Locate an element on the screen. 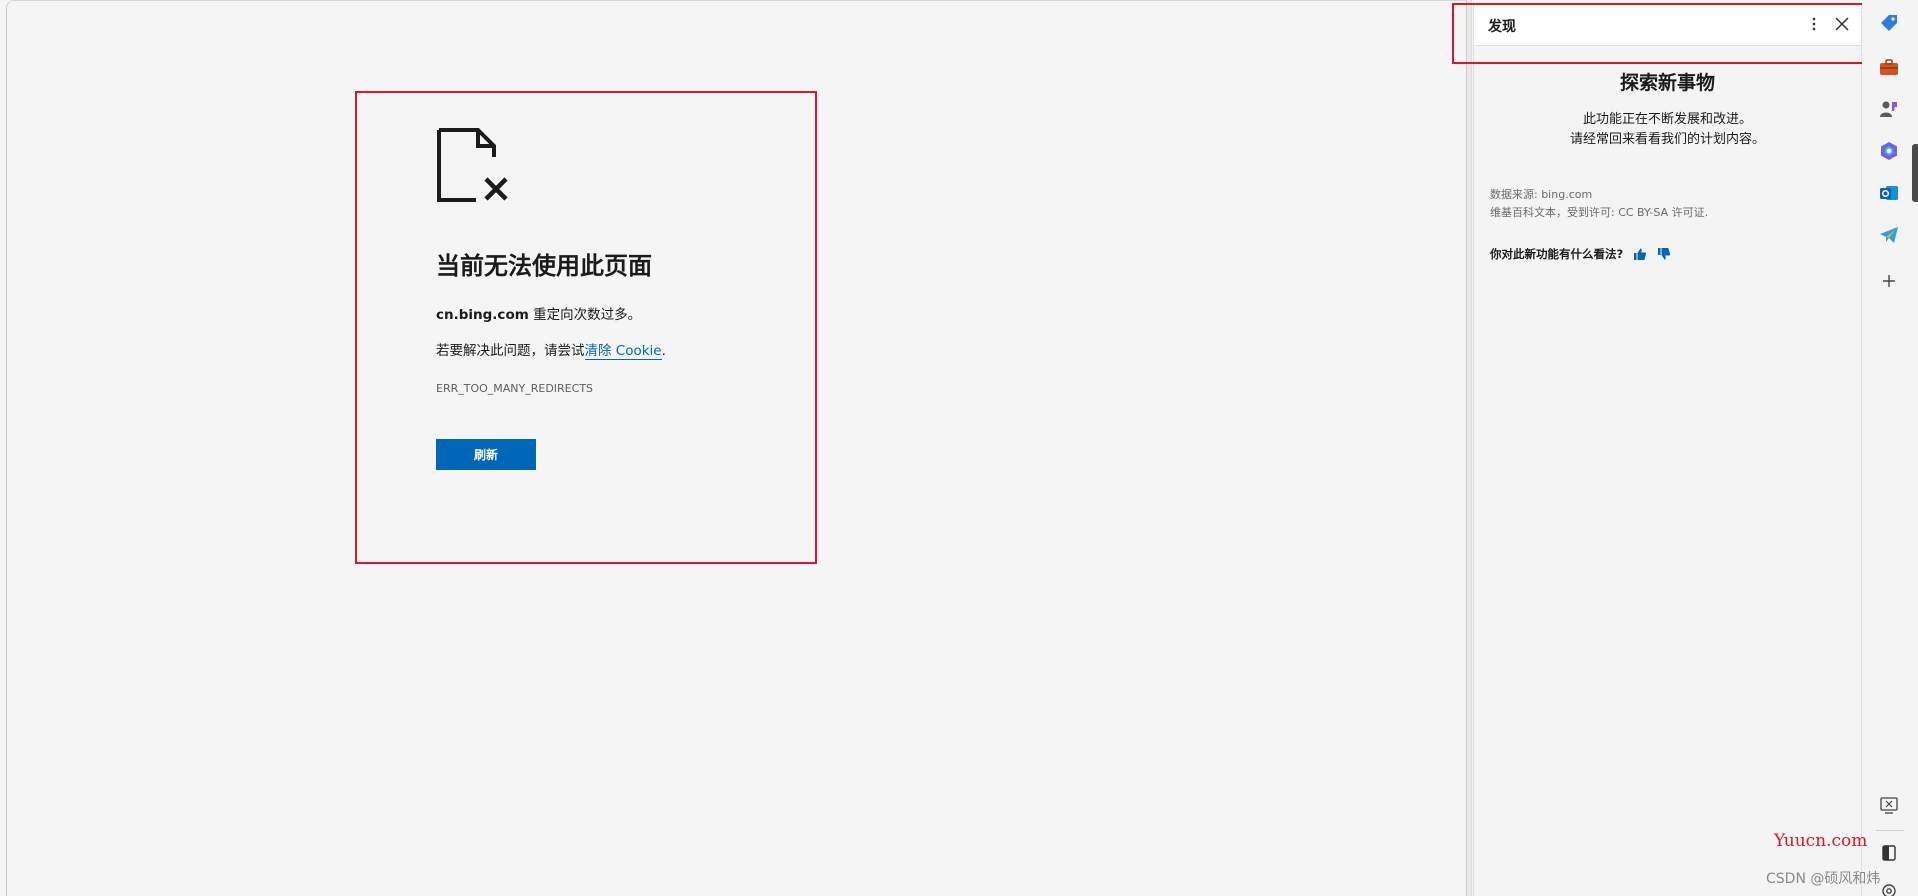 The height and width of the screenshot is (896, 1918). error-code: ERR_TOO_MANY_REDIRECTS is located at coordinates (515, 388).